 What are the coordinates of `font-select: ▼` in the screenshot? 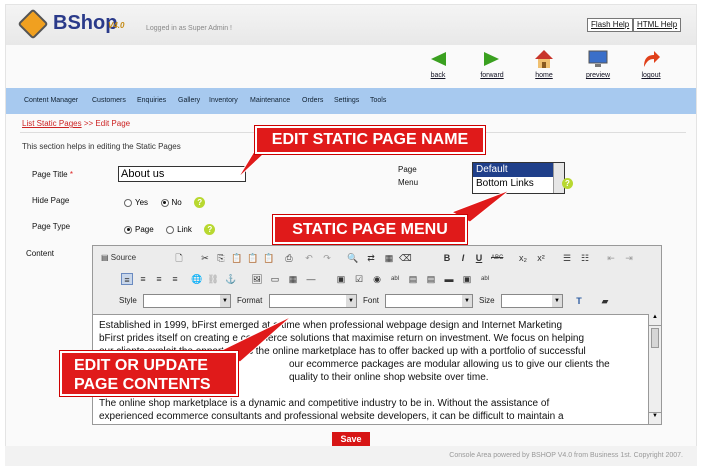 It's located at (429, 301).